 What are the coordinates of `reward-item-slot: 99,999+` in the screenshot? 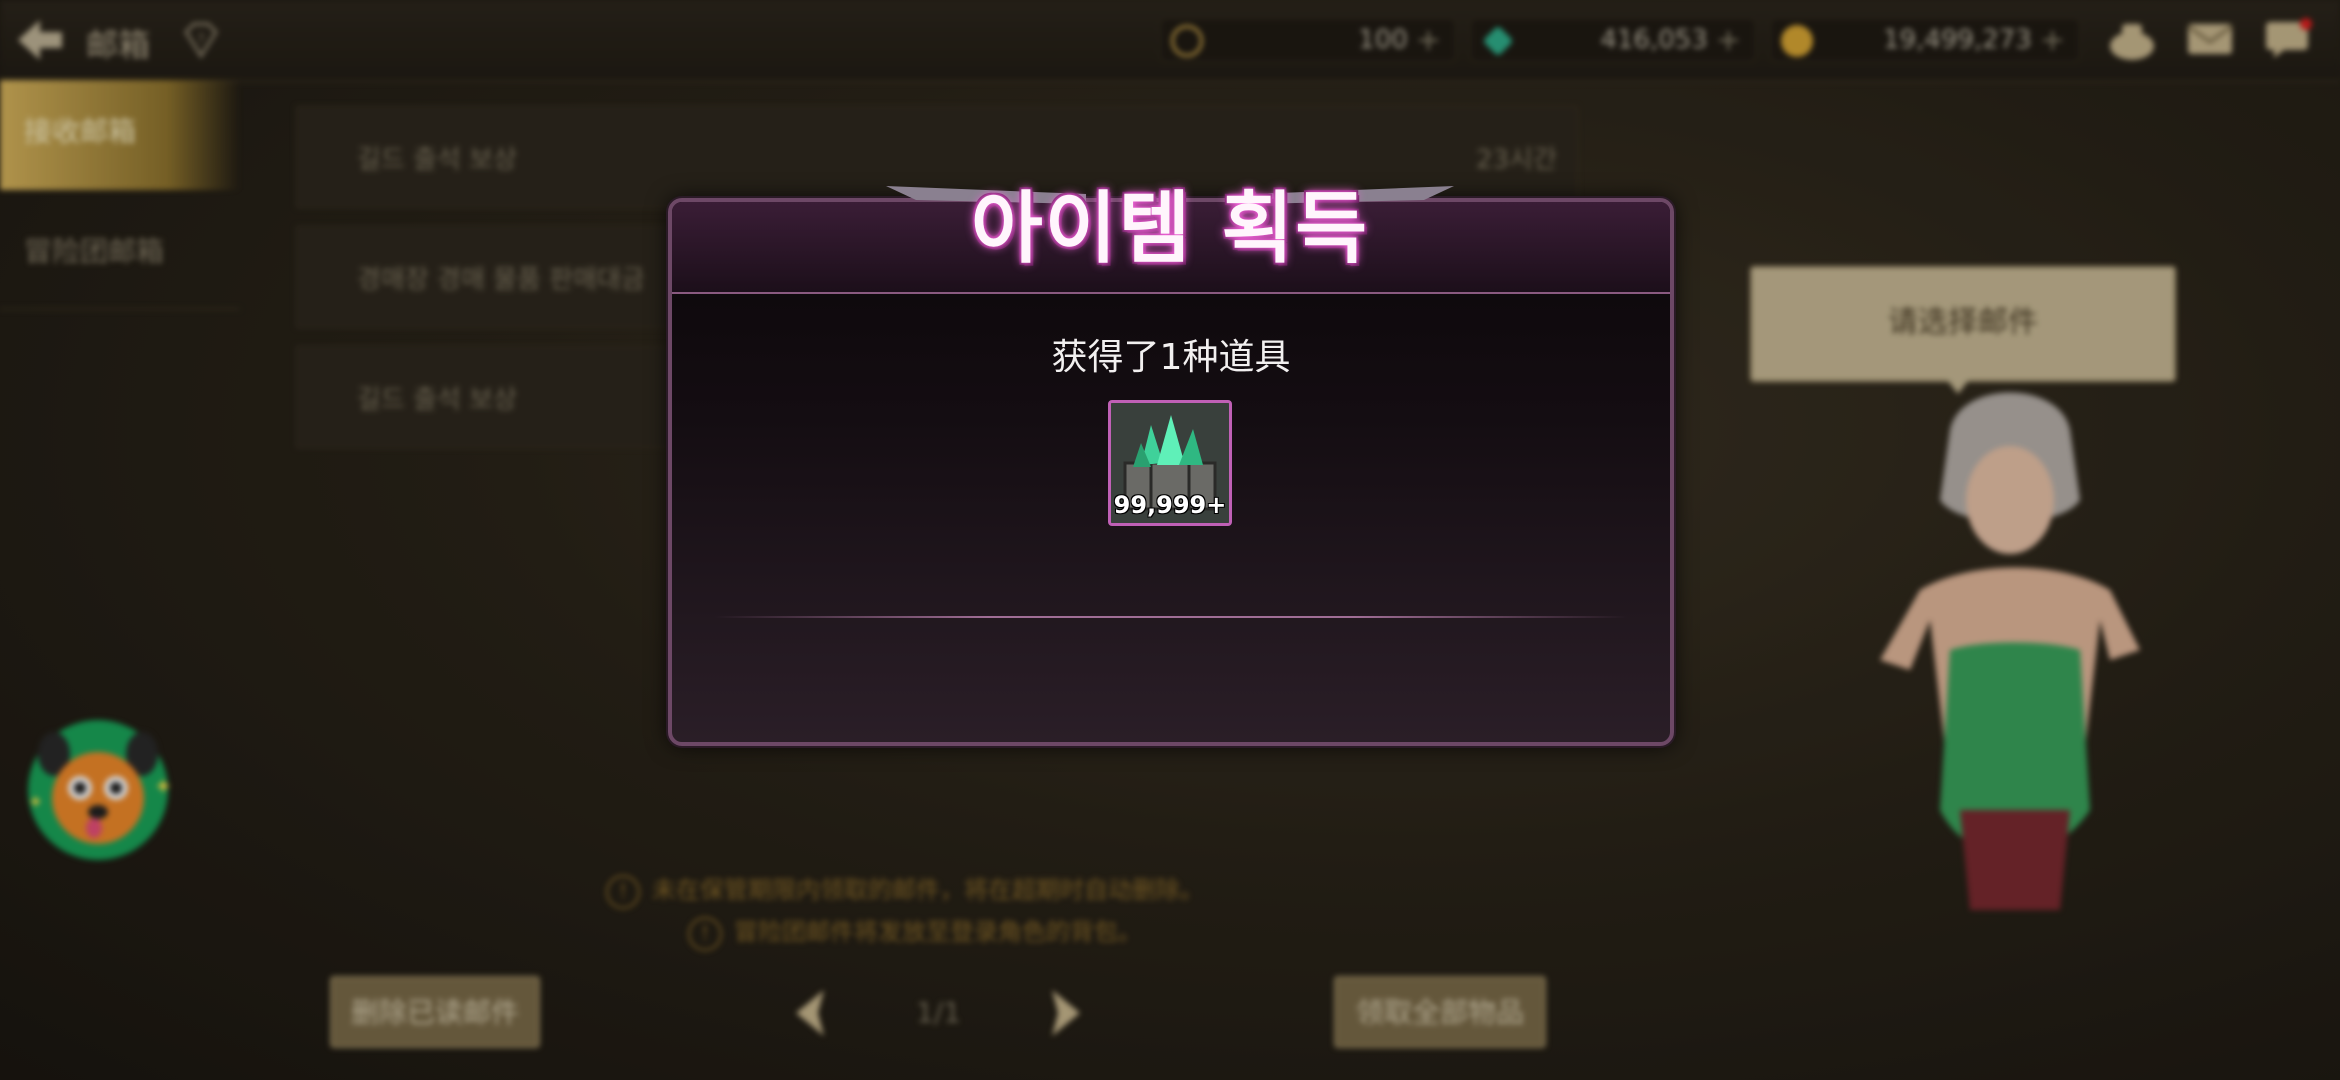 It's located at (1170, 463).